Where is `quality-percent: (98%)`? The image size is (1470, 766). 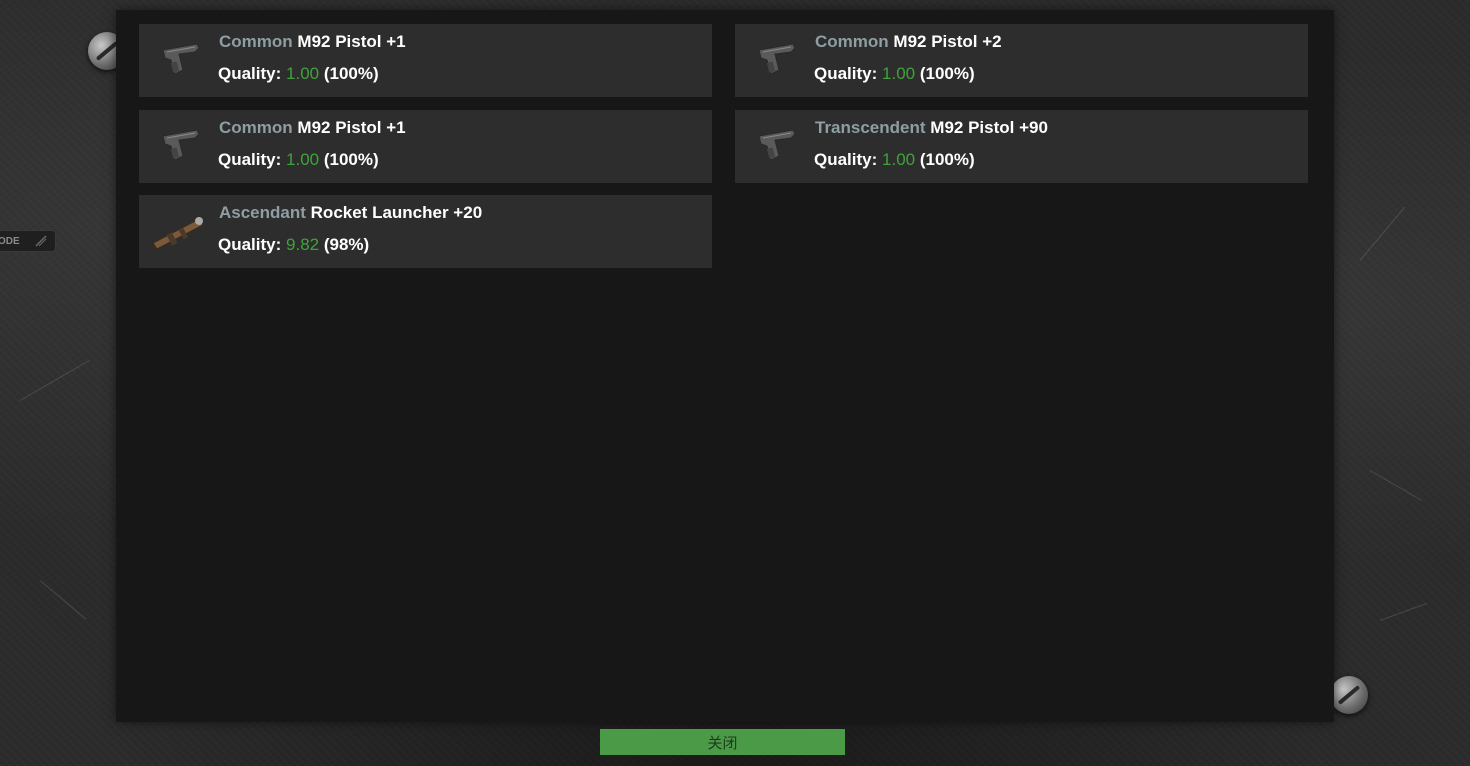
quality-percent: (98%) is located at coordinates (346, 244).